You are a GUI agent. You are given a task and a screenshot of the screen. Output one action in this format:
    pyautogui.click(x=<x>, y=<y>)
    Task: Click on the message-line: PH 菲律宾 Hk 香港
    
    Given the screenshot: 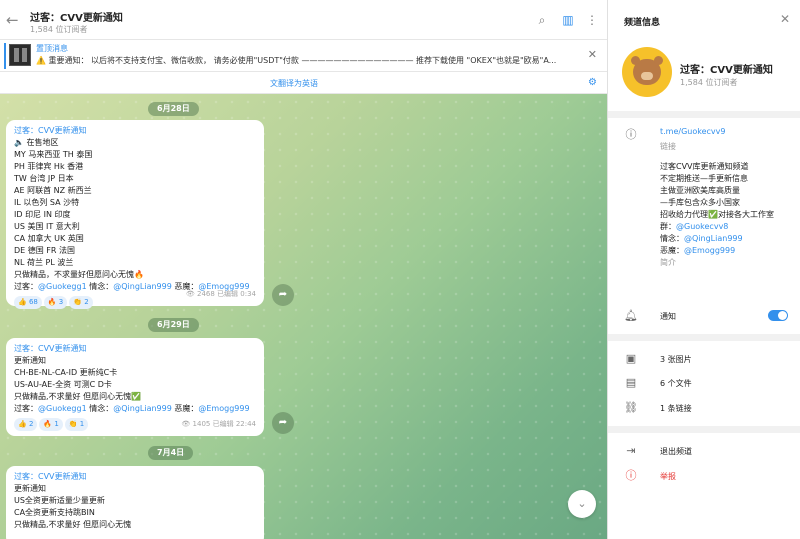 What is the action you would take?
    pyautogui.click(x=49, y=166)
    